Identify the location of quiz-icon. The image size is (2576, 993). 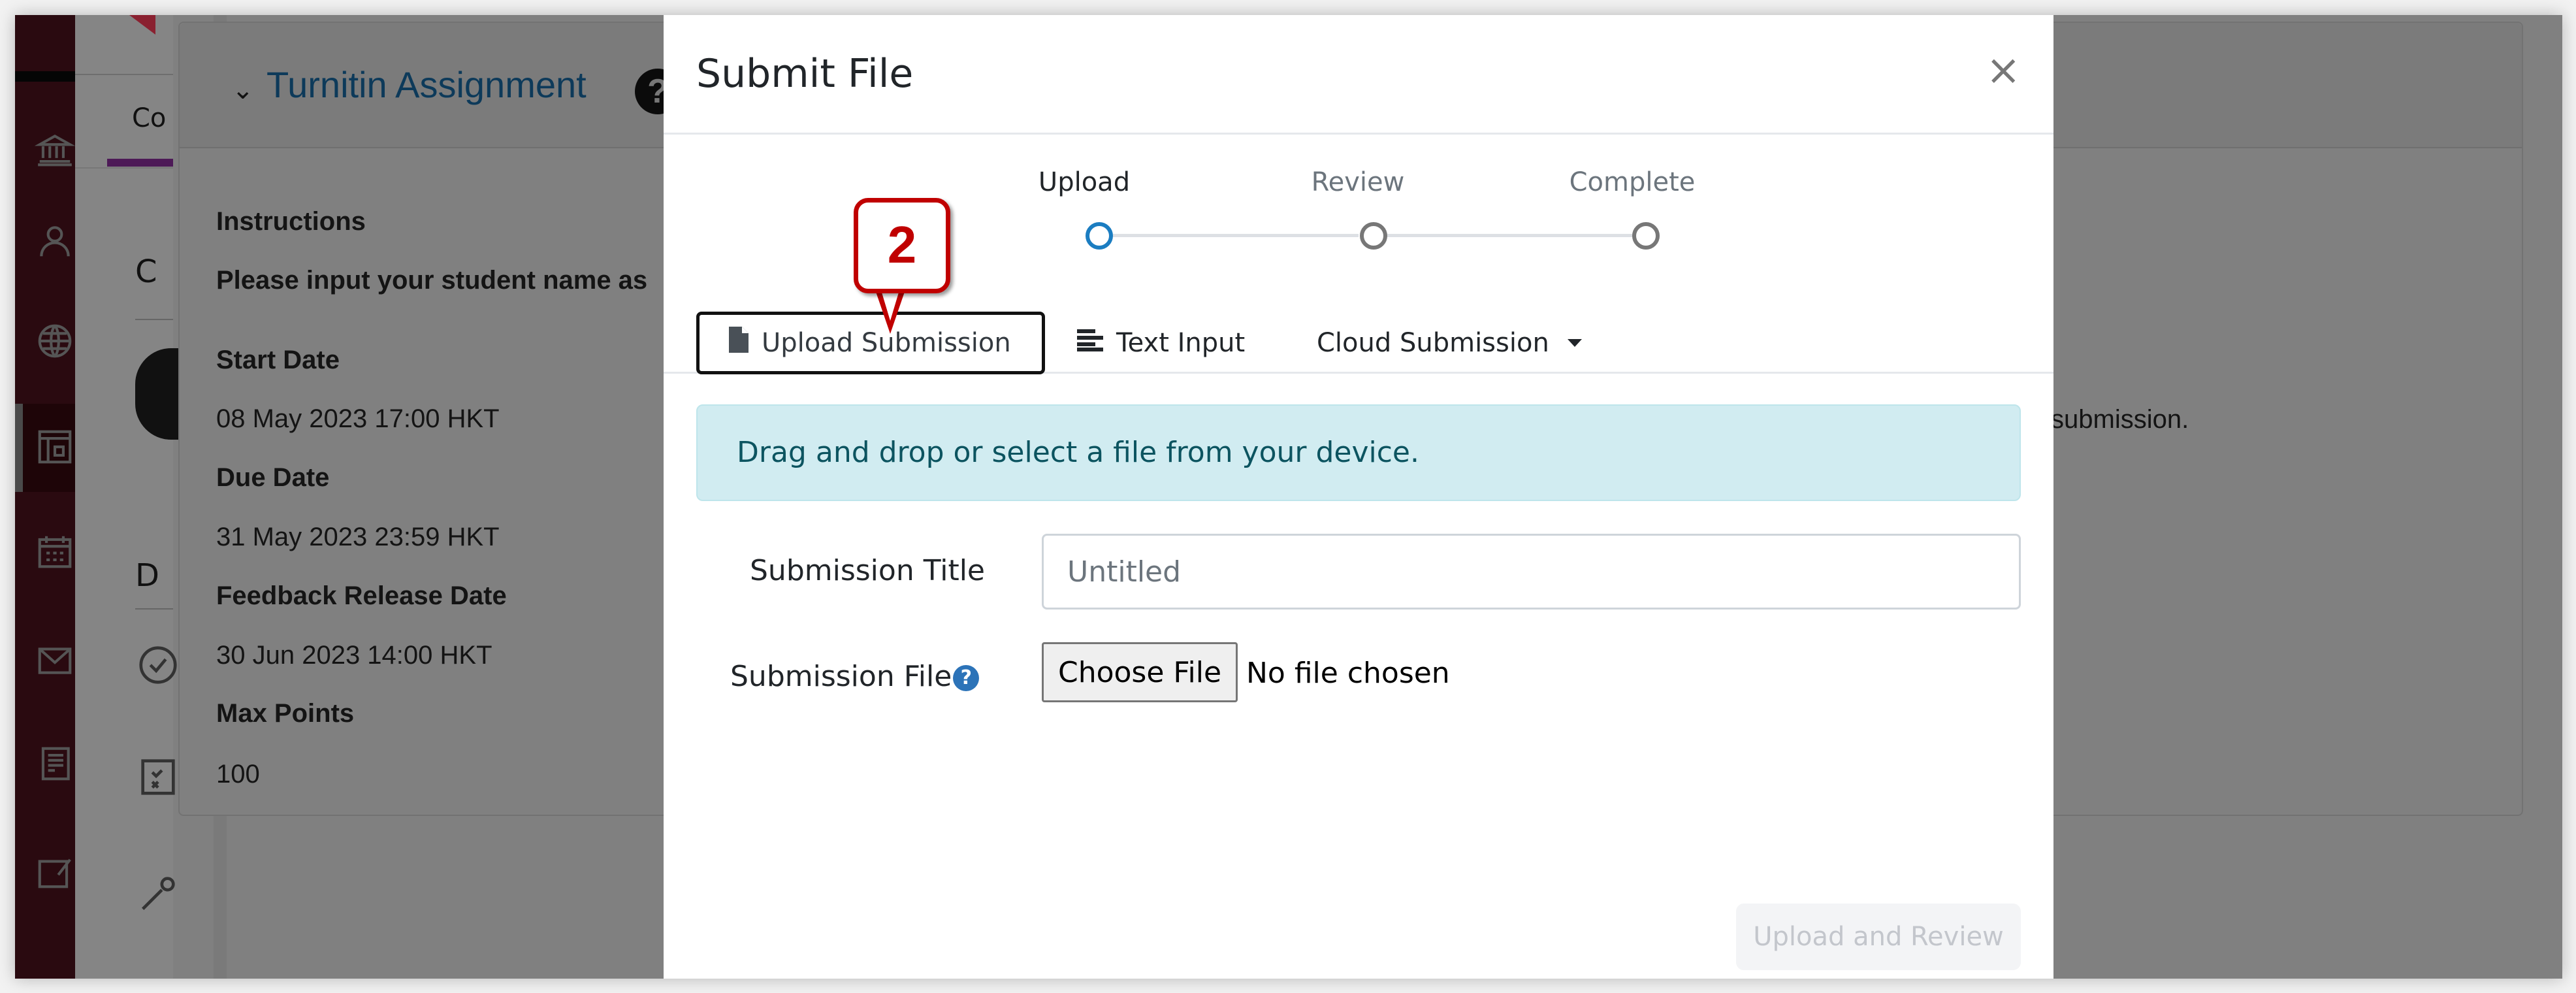
(155, 776).